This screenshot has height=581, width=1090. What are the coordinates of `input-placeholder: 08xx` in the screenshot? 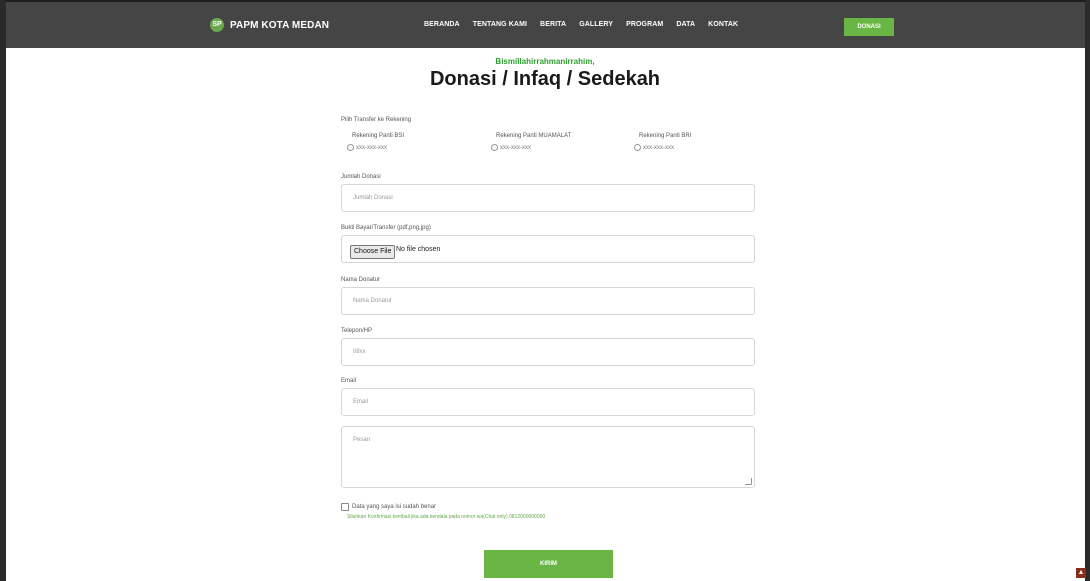 It's located at (359, 352).